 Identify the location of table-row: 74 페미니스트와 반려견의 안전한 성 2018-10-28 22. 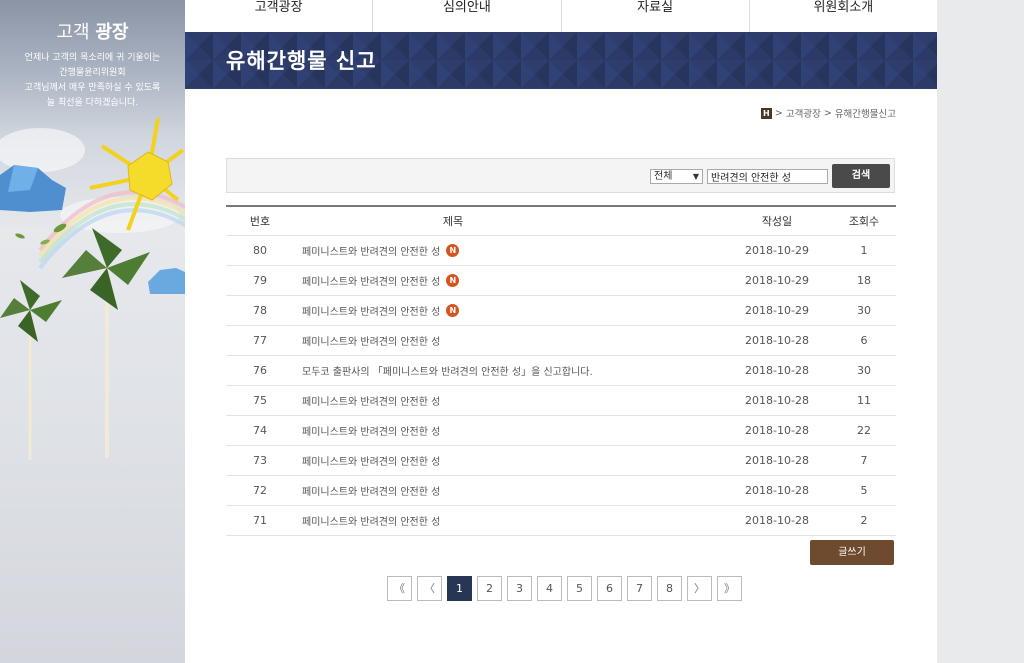
(561, 431).